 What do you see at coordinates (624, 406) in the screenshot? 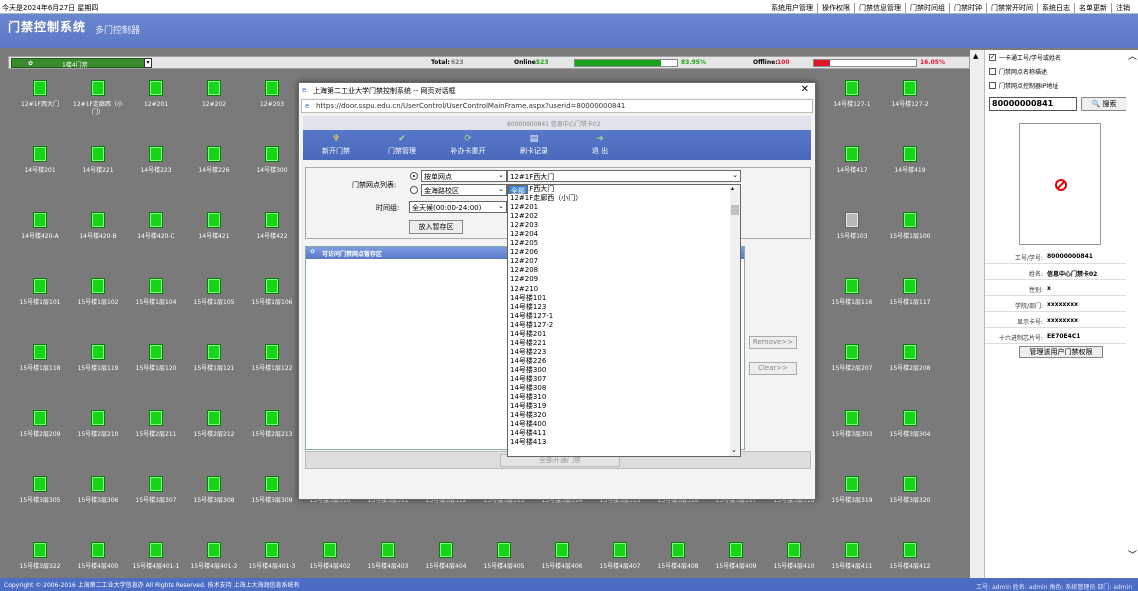
I see `dropdown-option: 14号楼319` at bounding box center [624, 406].